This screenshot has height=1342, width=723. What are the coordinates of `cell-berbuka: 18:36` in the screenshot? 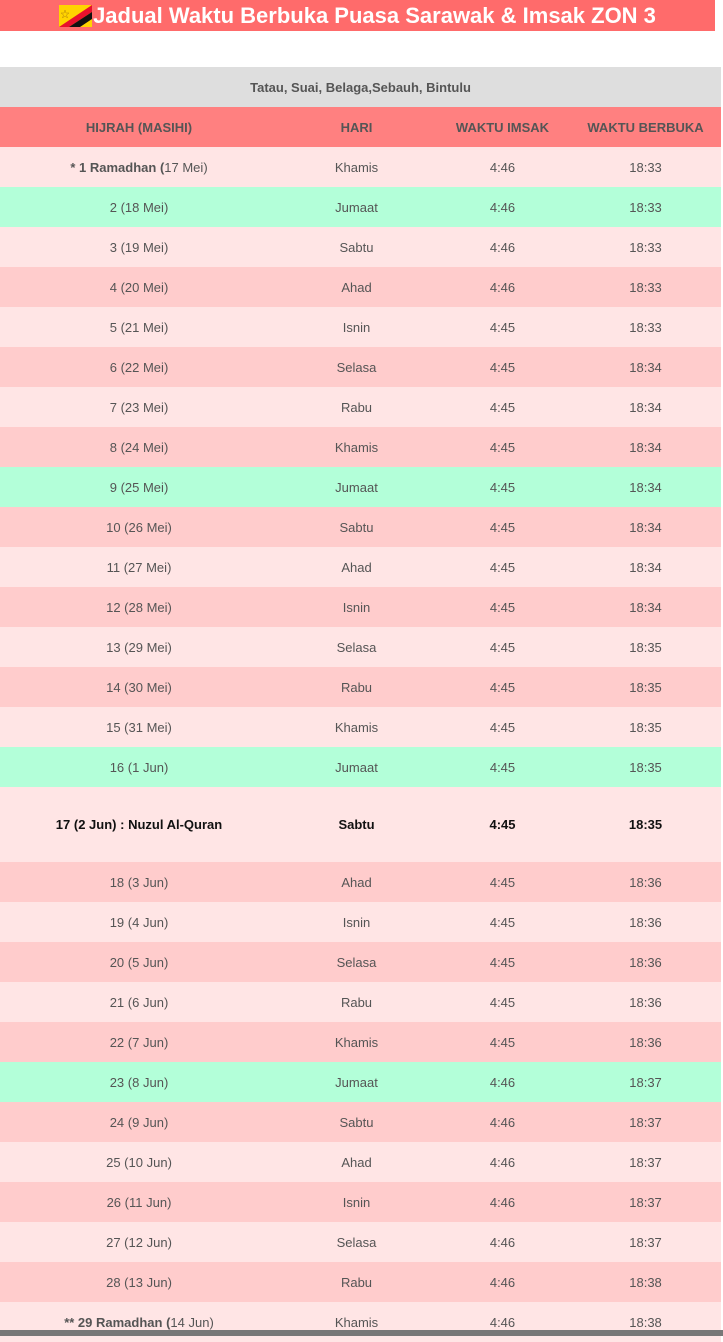 It's located at (645, 1002).